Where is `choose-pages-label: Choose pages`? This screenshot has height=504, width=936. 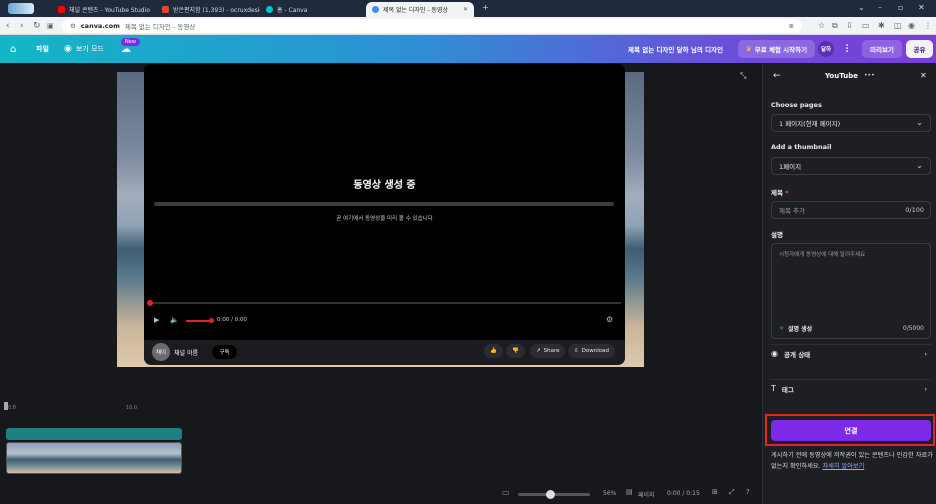
choose-pages-label: Choose pages is located at coordinates (796, 105).